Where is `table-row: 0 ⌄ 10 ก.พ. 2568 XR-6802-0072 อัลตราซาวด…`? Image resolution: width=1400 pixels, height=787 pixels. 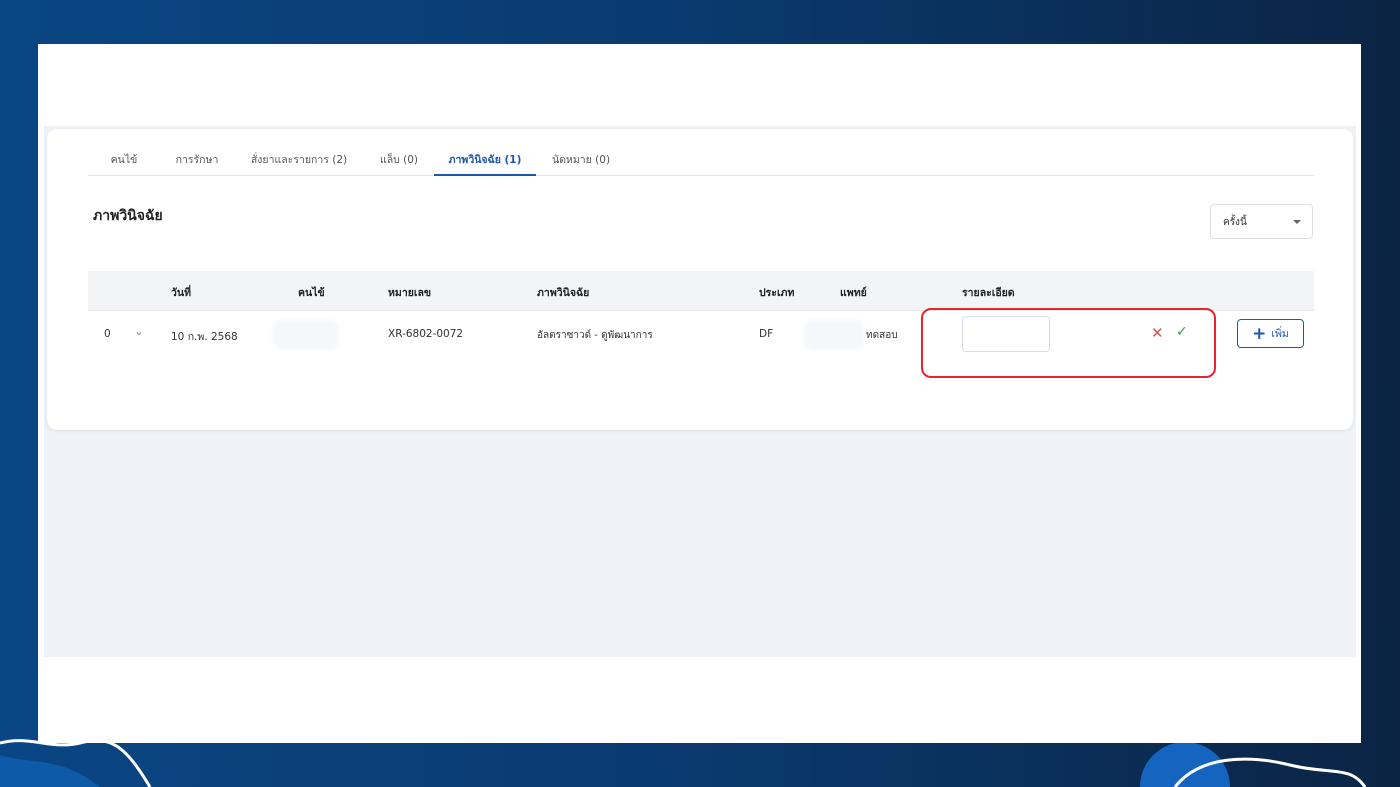 table-row: 0 ⌄ 10 ก.พ. 2568 XR-6802-0072 อัลตราซาวด… is located at coordinates (701, 343).